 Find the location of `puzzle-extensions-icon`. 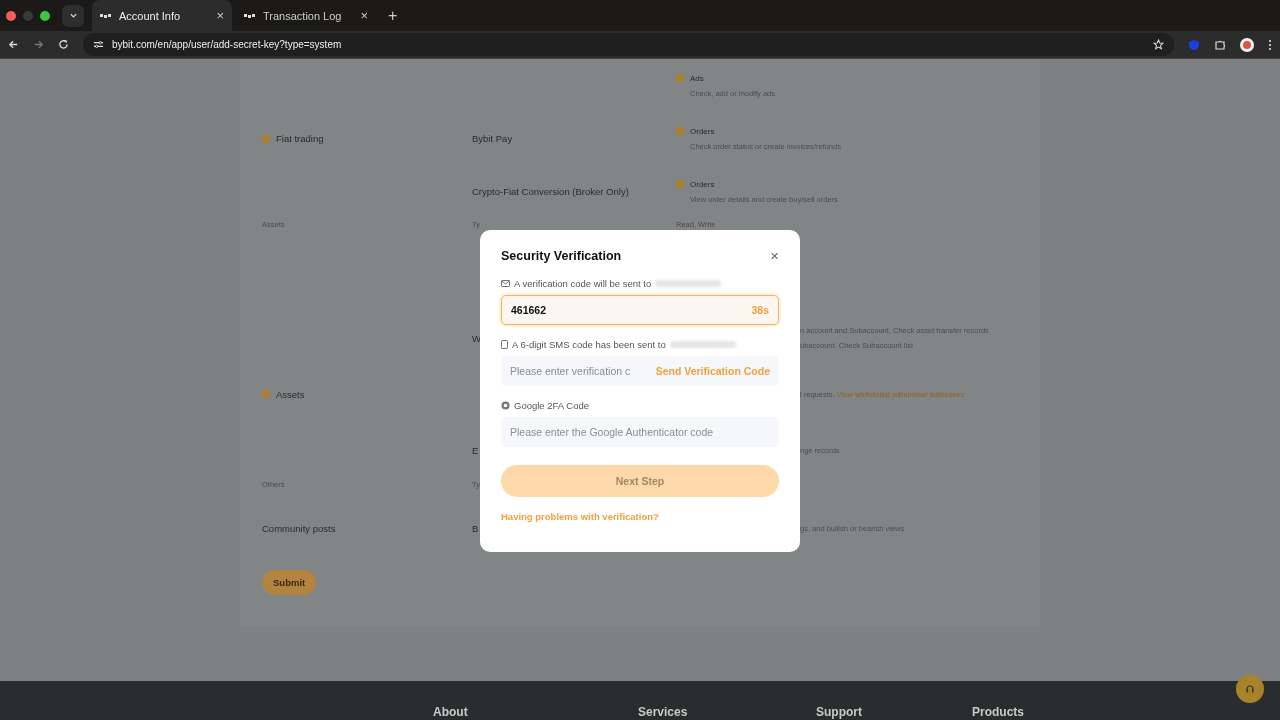

puzzle-extensions-icon is located at coordinates (1220, 44).